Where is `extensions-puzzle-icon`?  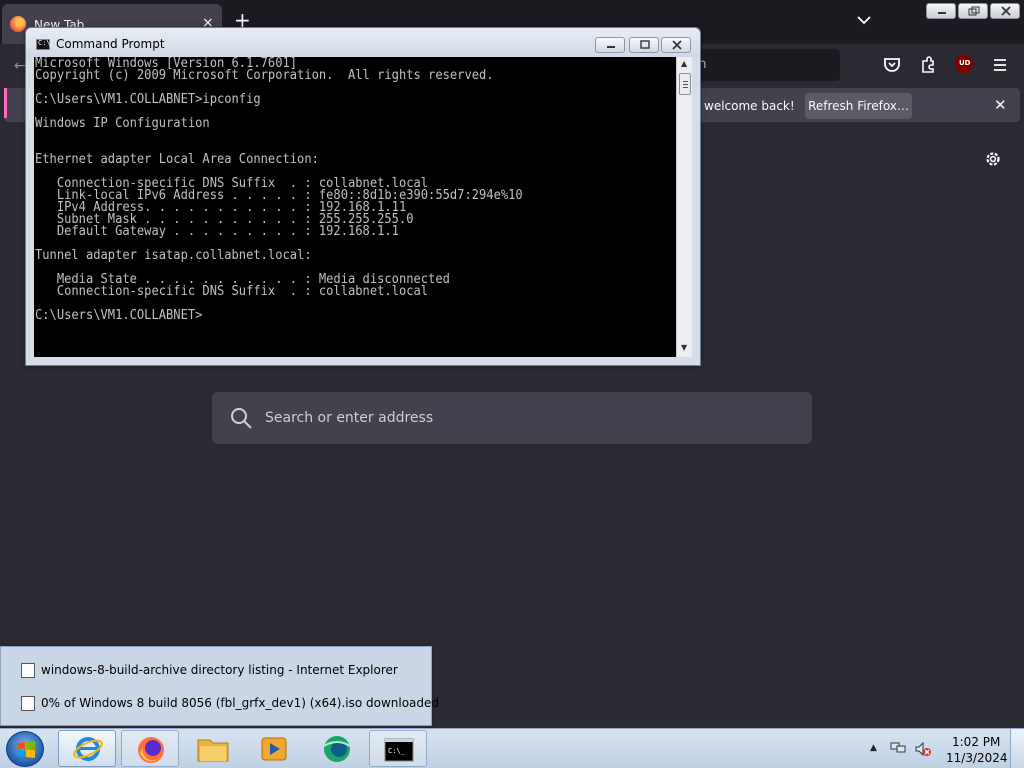
extensions-puzzle-icon is located at coordinates (928, 65).